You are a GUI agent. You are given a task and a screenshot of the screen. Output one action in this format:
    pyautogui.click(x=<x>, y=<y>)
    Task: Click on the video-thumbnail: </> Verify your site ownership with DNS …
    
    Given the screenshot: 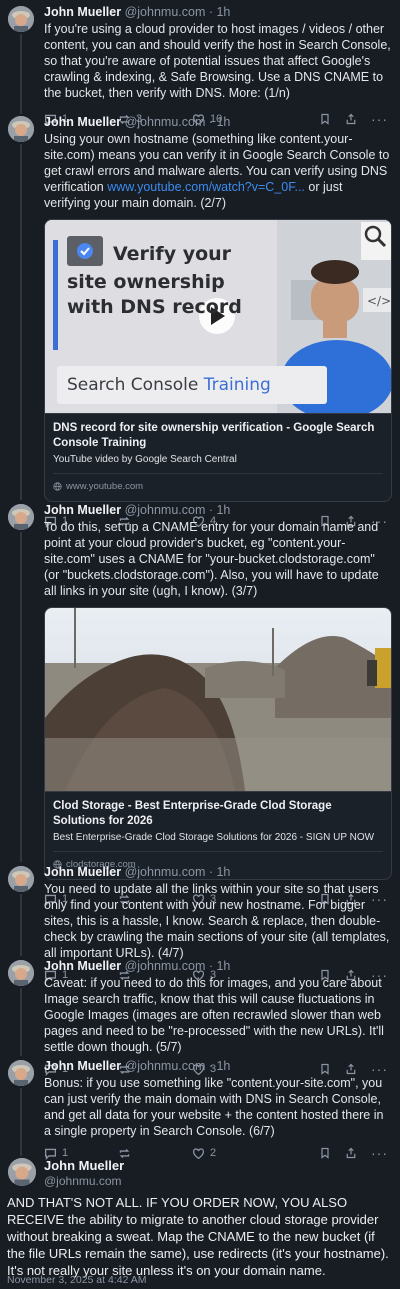 What is the action you would take?
    pyautogui.click(x=218, y=316)
    